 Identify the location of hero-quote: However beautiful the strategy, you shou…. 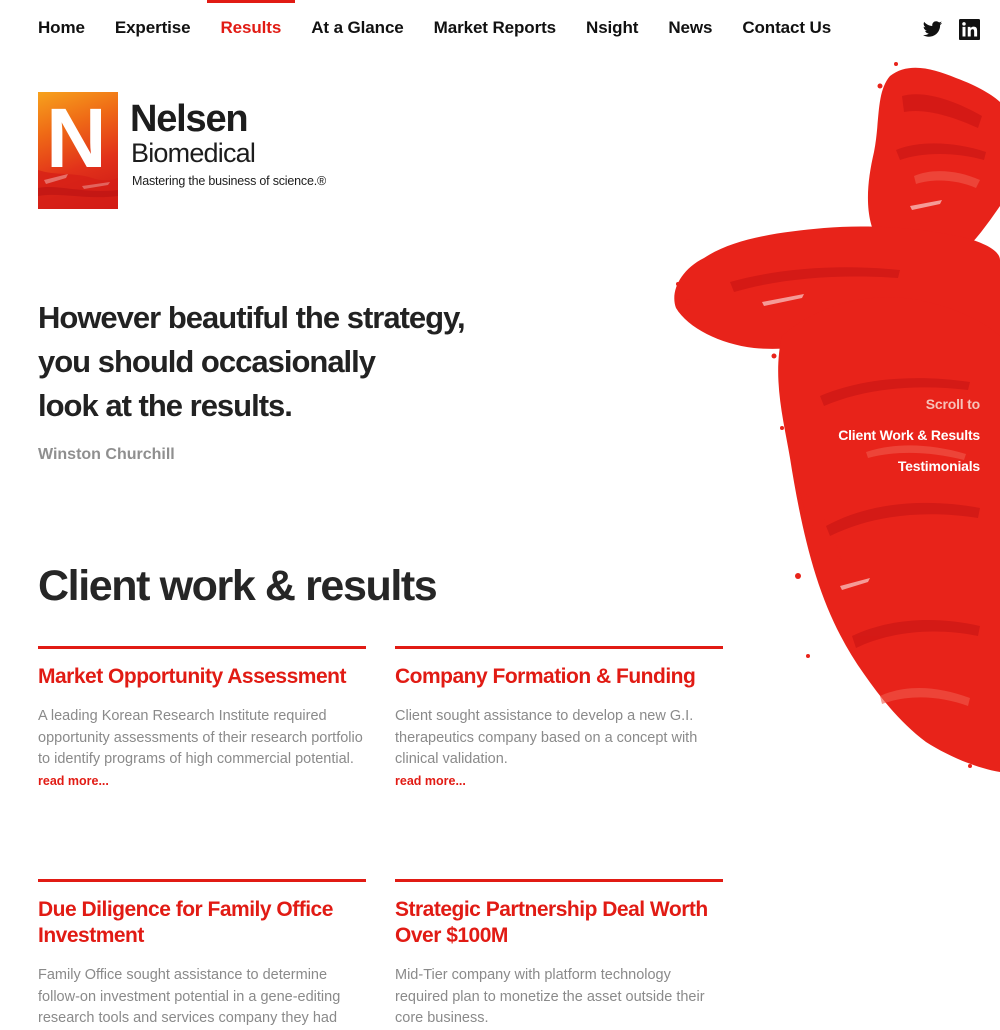
(298, 380).